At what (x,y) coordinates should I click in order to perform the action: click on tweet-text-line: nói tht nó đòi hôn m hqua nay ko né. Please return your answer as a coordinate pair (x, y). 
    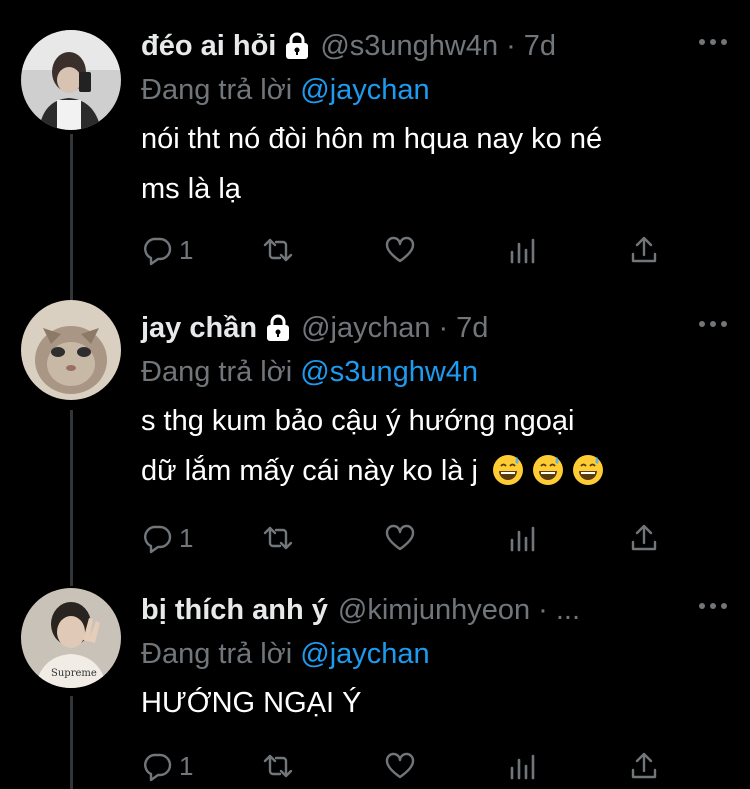
    Looking at the image, I should click on (372, 139).